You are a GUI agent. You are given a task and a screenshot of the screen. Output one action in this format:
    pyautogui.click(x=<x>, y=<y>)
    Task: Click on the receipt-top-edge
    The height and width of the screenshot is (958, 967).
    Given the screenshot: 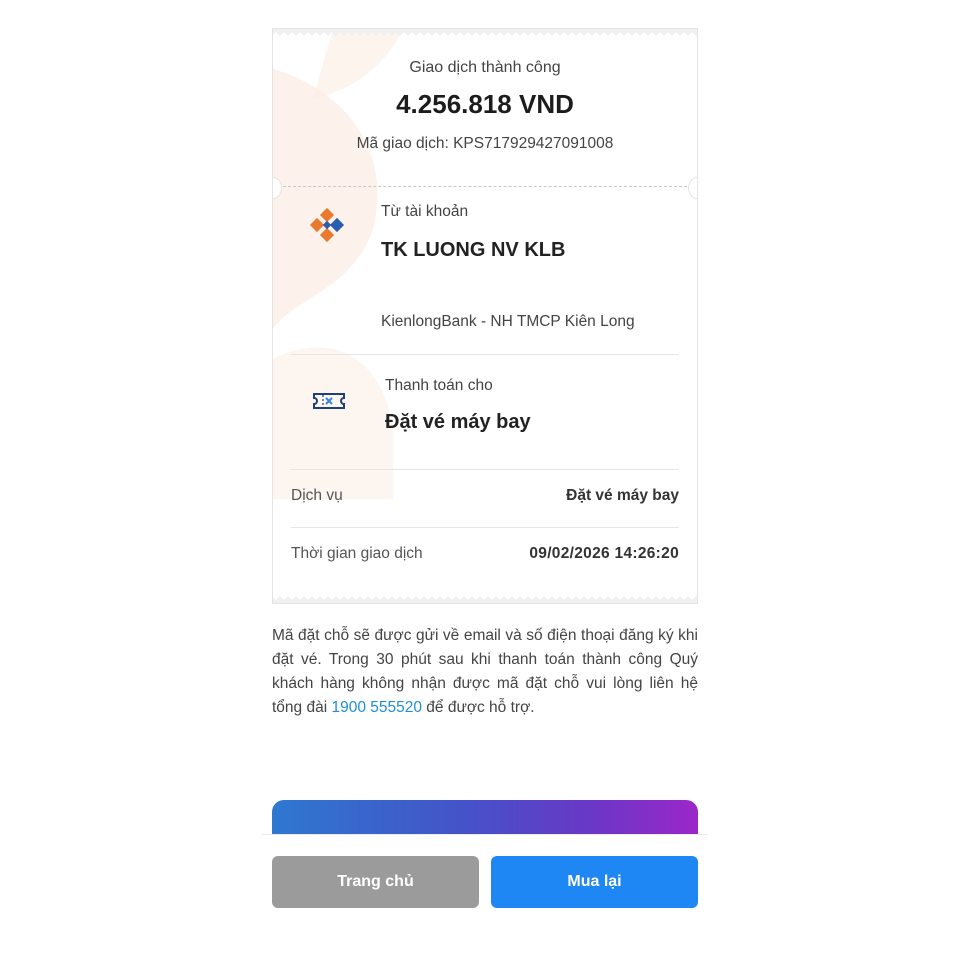 What is the action you would take?
    pyautogui.click(x=485, y=32)
    